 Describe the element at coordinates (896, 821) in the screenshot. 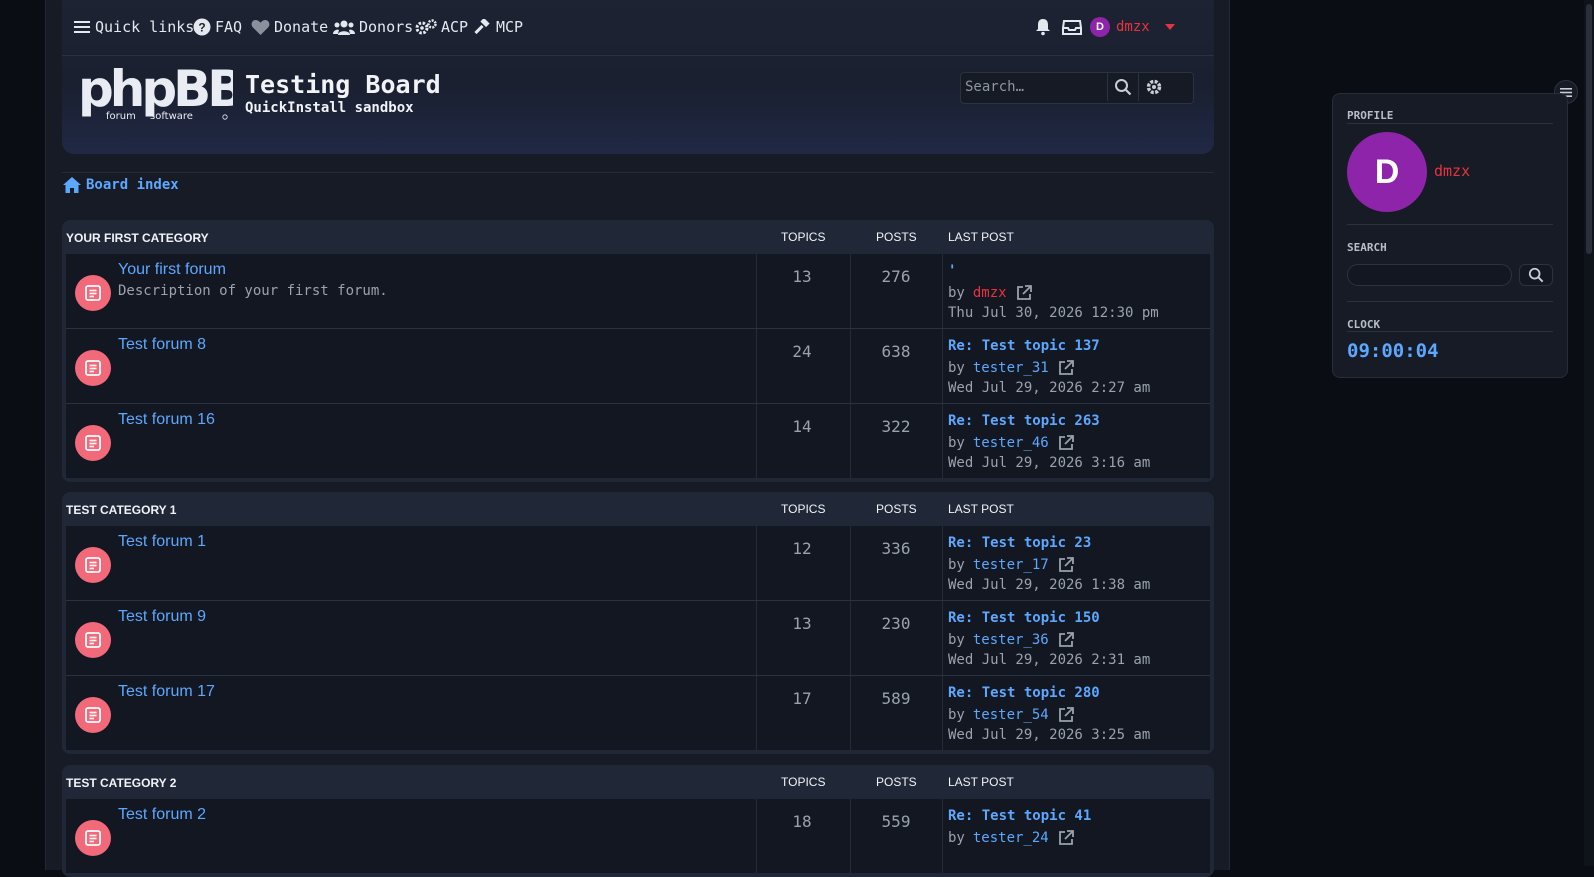

I see `posts-count: 559` at that location.